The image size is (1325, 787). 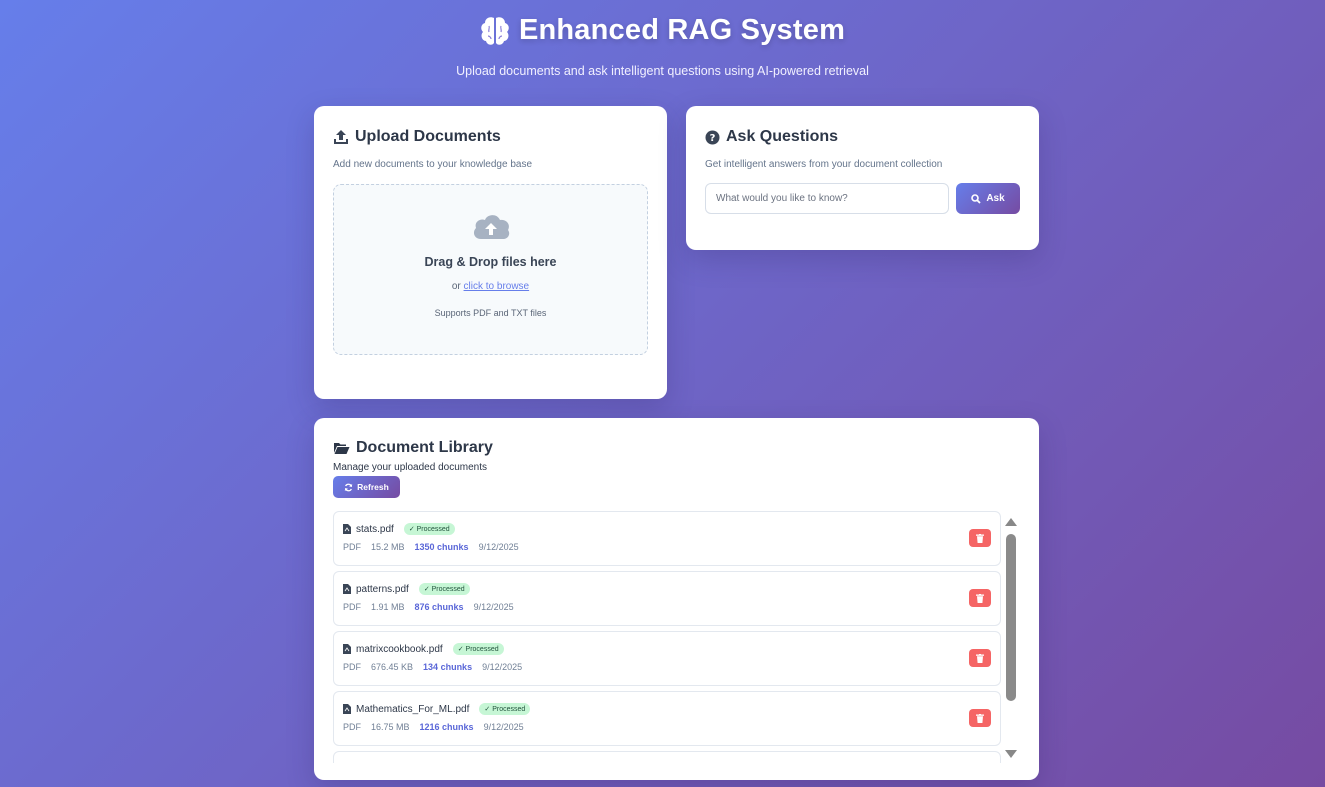 What do you see at coordinates (490, 262) in the screenshot?
I see `dropzone-title: Drag & Drop files here` at bounding box center [490, 262].